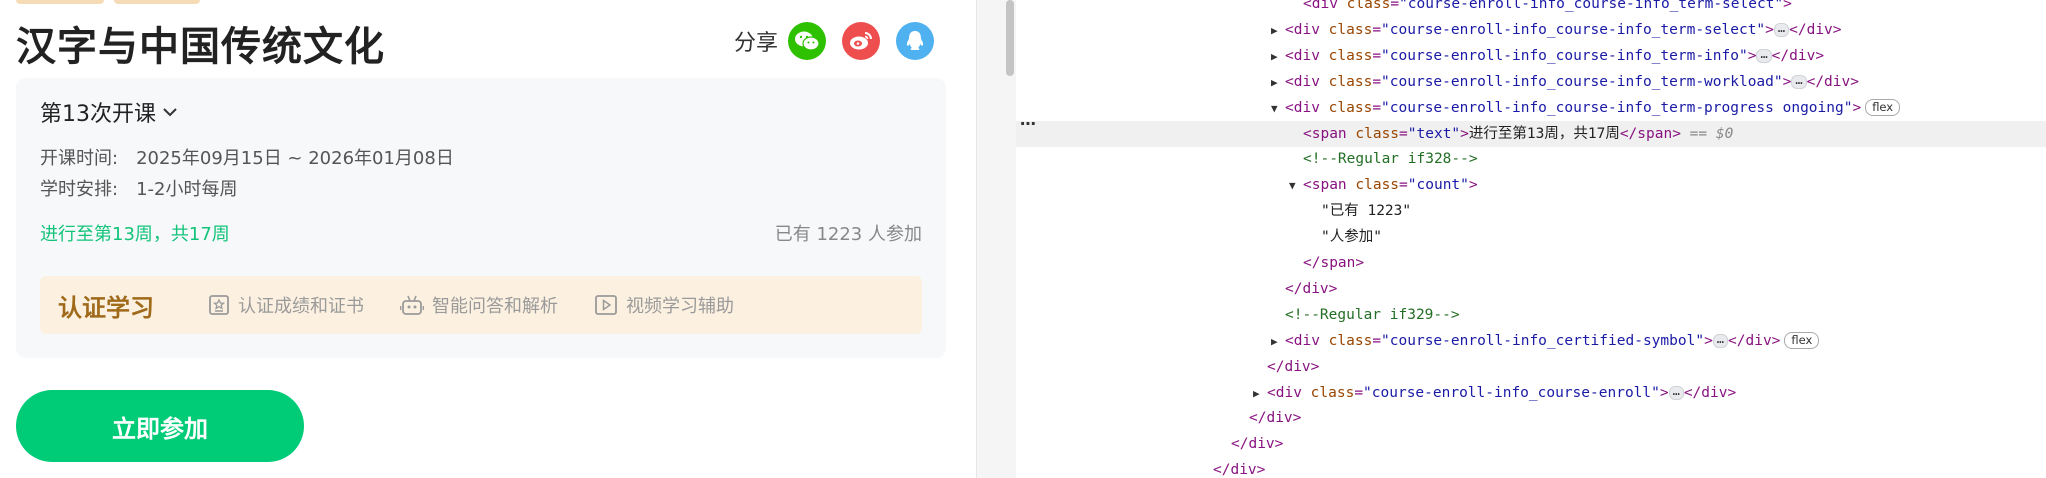 The width and height of the screenshot is (2046, 478). I want to click on term-workload-row: 学时安排: 1-2小时每周, so click(138, 188).